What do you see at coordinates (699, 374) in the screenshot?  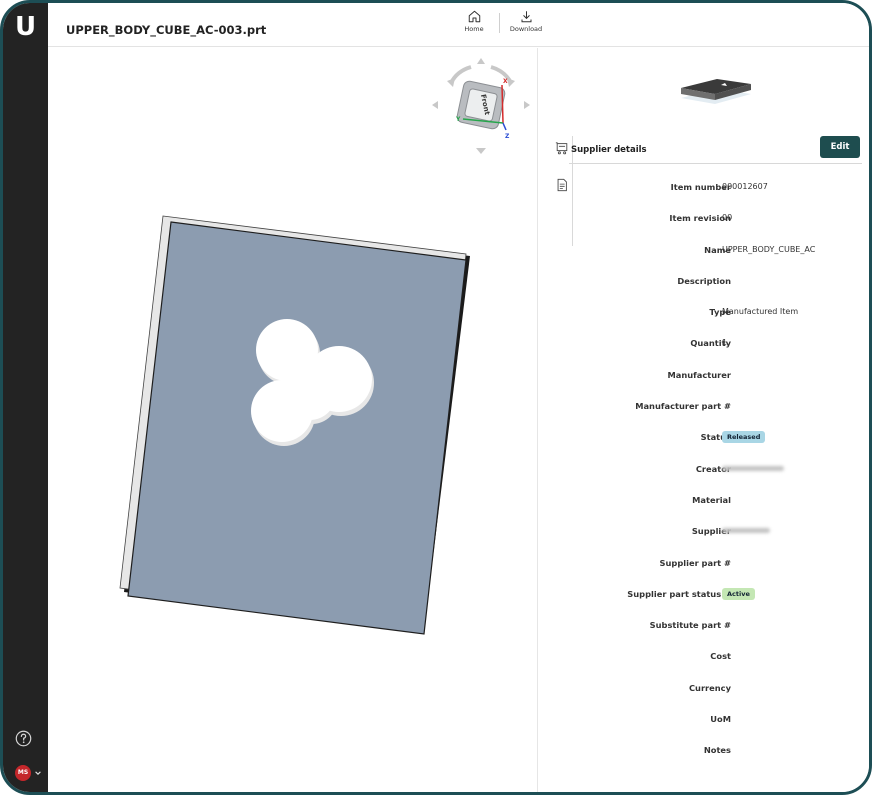 I see `detail-label: Manufacturer` at bounding box center [699, 374].